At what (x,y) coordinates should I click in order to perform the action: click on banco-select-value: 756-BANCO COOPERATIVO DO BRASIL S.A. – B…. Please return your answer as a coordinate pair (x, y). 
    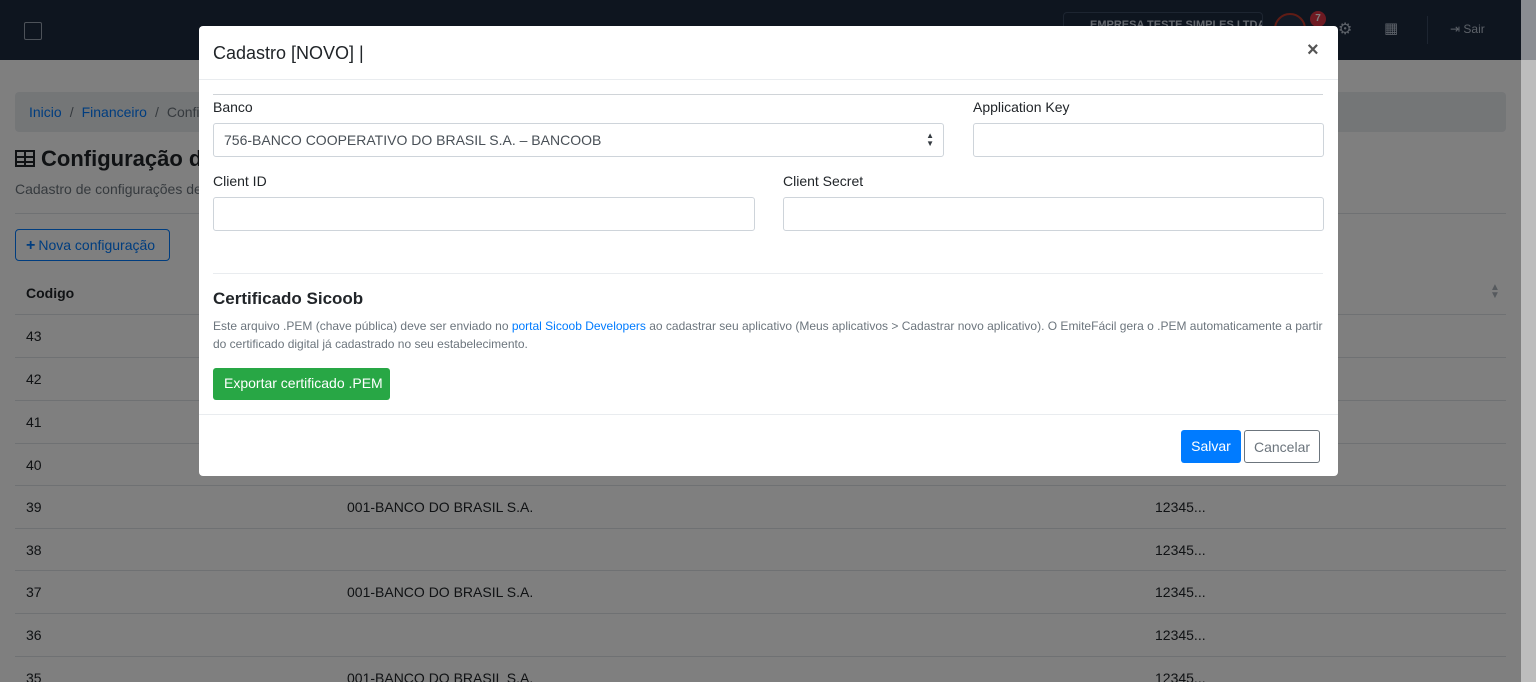
    Looking at the image, I should click on (413, 140).